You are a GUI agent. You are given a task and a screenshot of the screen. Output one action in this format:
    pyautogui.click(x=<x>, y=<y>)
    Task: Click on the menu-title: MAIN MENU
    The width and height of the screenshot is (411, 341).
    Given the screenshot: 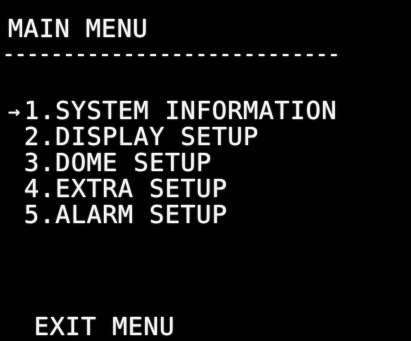 What is the action you would take?
    pyautogui.click(x=78, y=28)
    